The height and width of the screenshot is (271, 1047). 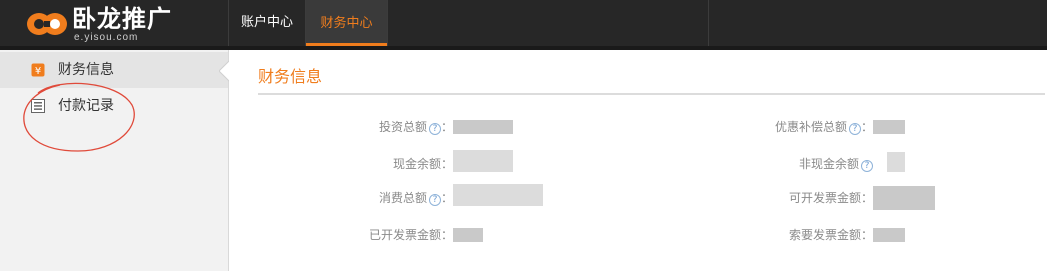 I want to click on field-discount-compensation: 优惠补偿总额?：, so click(x=824, y=127).